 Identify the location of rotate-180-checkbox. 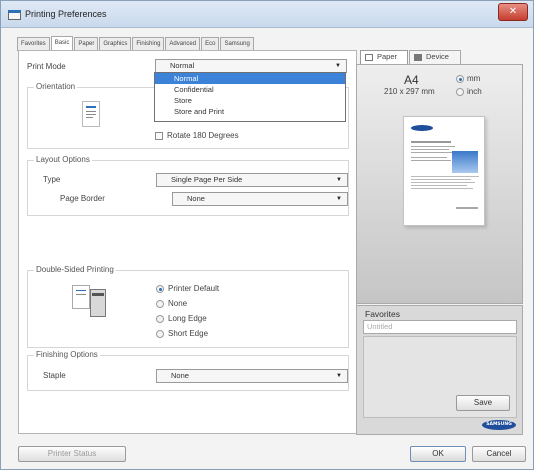
(159, 136).